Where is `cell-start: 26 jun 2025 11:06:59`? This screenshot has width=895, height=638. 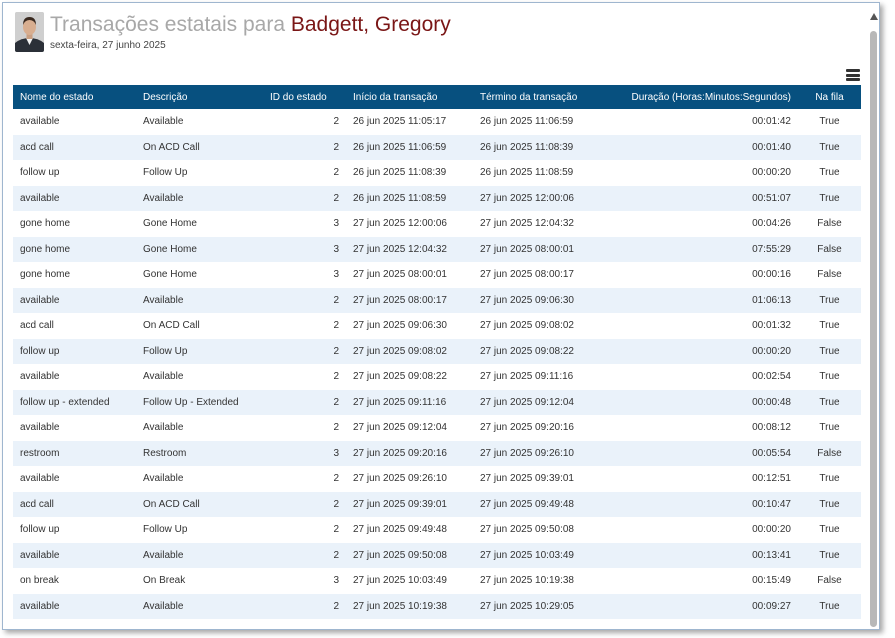
cell-start: 26 jun 2025 11:06:59 is located at coordinates (400, 147).